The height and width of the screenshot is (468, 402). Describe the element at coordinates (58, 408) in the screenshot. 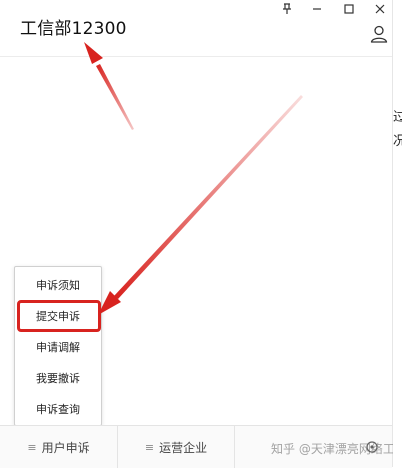

I see `menu-item-complaint-query: 申诉查询` at that location.